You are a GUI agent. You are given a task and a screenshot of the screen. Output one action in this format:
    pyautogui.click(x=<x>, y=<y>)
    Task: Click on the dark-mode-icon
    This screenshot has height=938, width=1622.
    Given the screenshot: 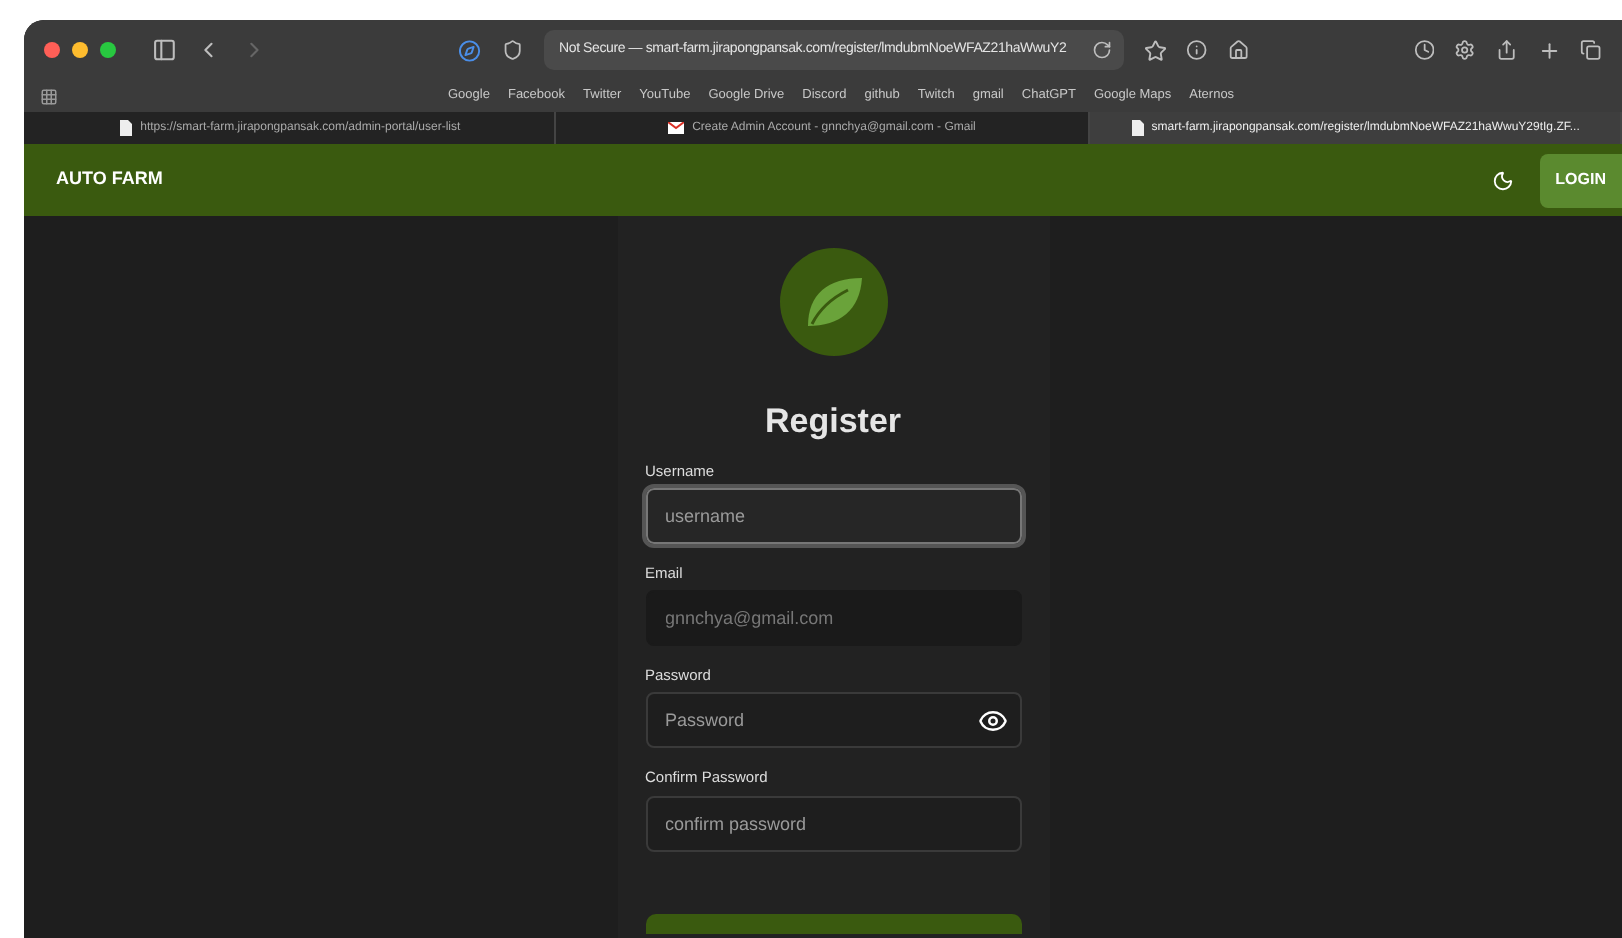 What is the action you would take?
    pyautogui.click(x=1502, y=180)
    